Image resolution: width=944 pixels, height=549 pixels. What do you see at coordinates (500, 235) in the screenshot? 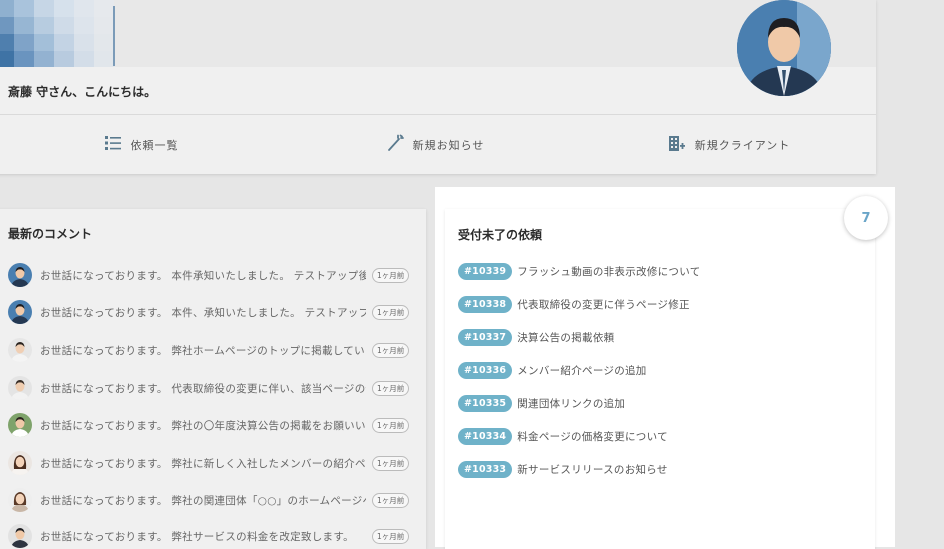
I see `pending-requests-title: 受付未了の依頼` at bounding box center [500, 235].